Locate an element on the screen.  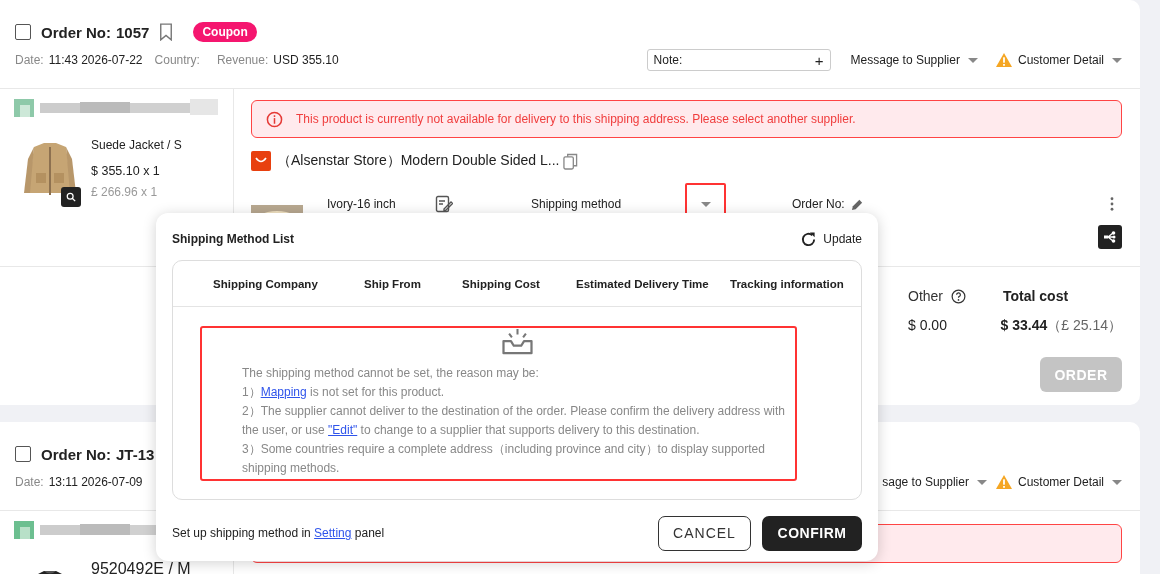
order-number: 1057 is located at coordinates (133, 32).